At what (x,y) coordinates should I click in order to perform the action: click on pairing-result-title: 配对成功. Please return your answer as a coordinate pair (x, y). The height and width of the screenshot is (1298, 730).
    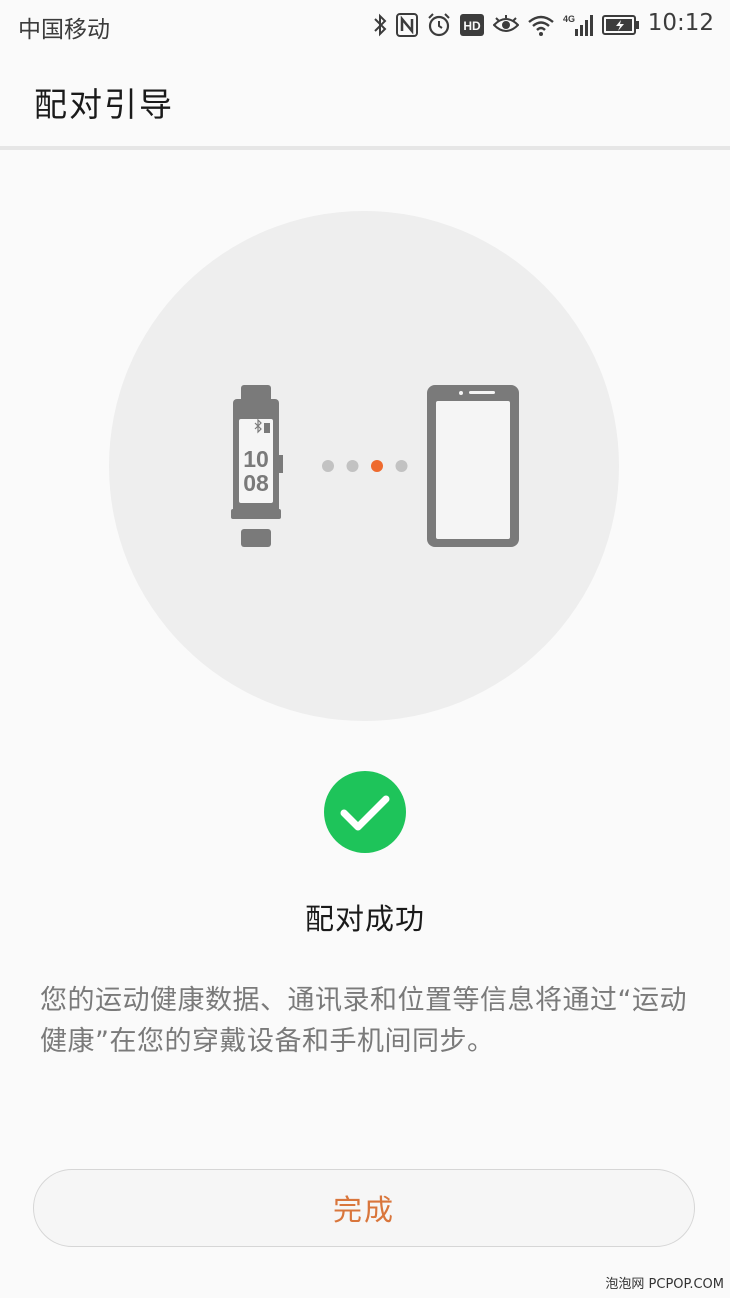
    Looking at the image, I should click on (364, 919).